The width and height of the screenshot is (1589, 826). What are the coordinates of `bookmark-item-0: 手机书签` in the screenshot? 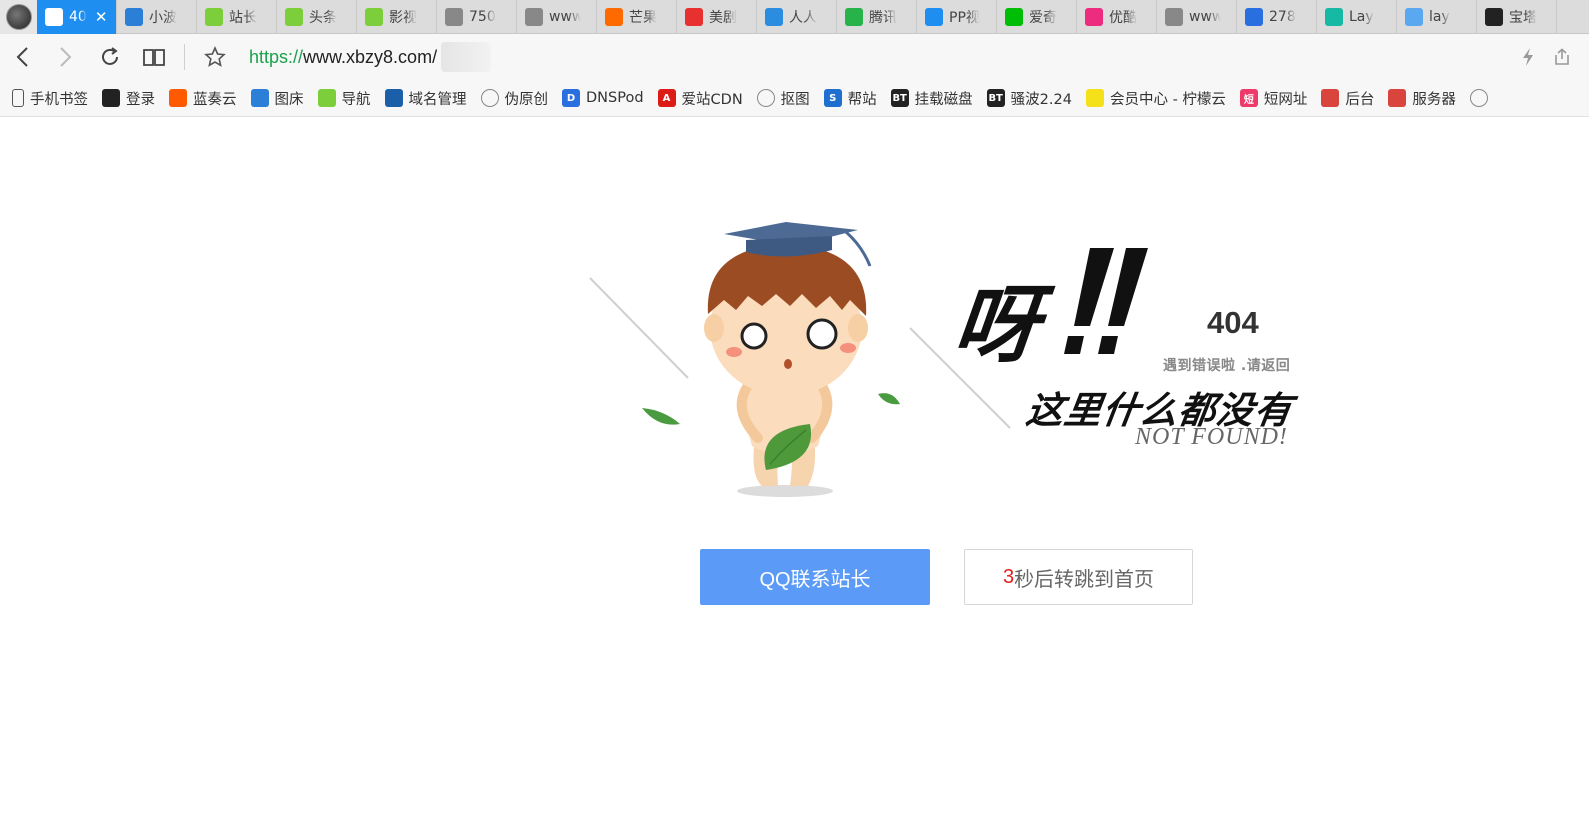 It's located at (50, 98).